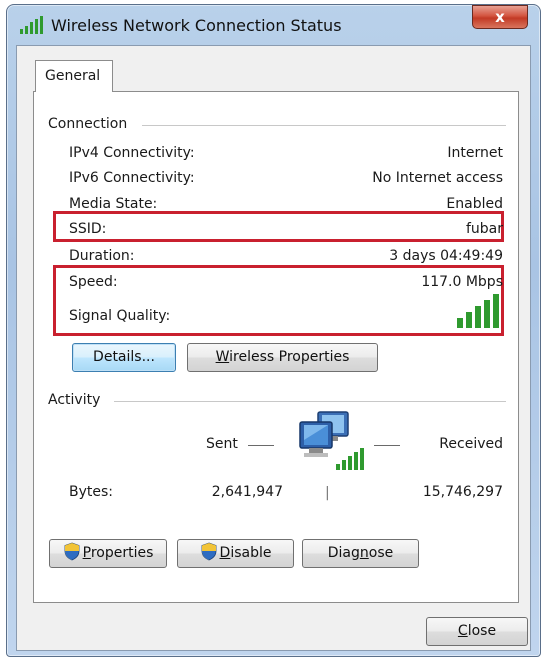 This screenshot has width=545, height=661. Describe the element at coordinates (247, 492) in the screenshot. I see `bytes-sent-value: 2,641,947` at that location.